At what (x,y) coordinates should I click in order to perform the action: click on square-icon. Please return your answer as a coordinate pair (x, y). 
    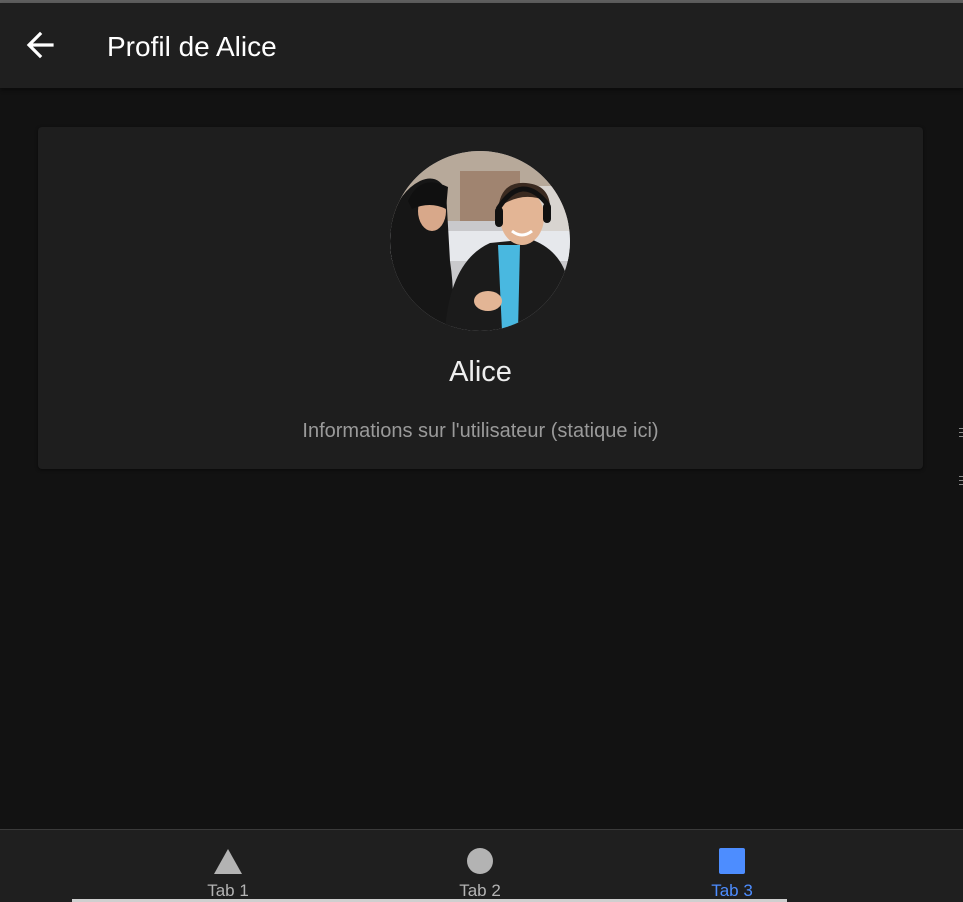
    Looking at the image, I should click on (732, 861).